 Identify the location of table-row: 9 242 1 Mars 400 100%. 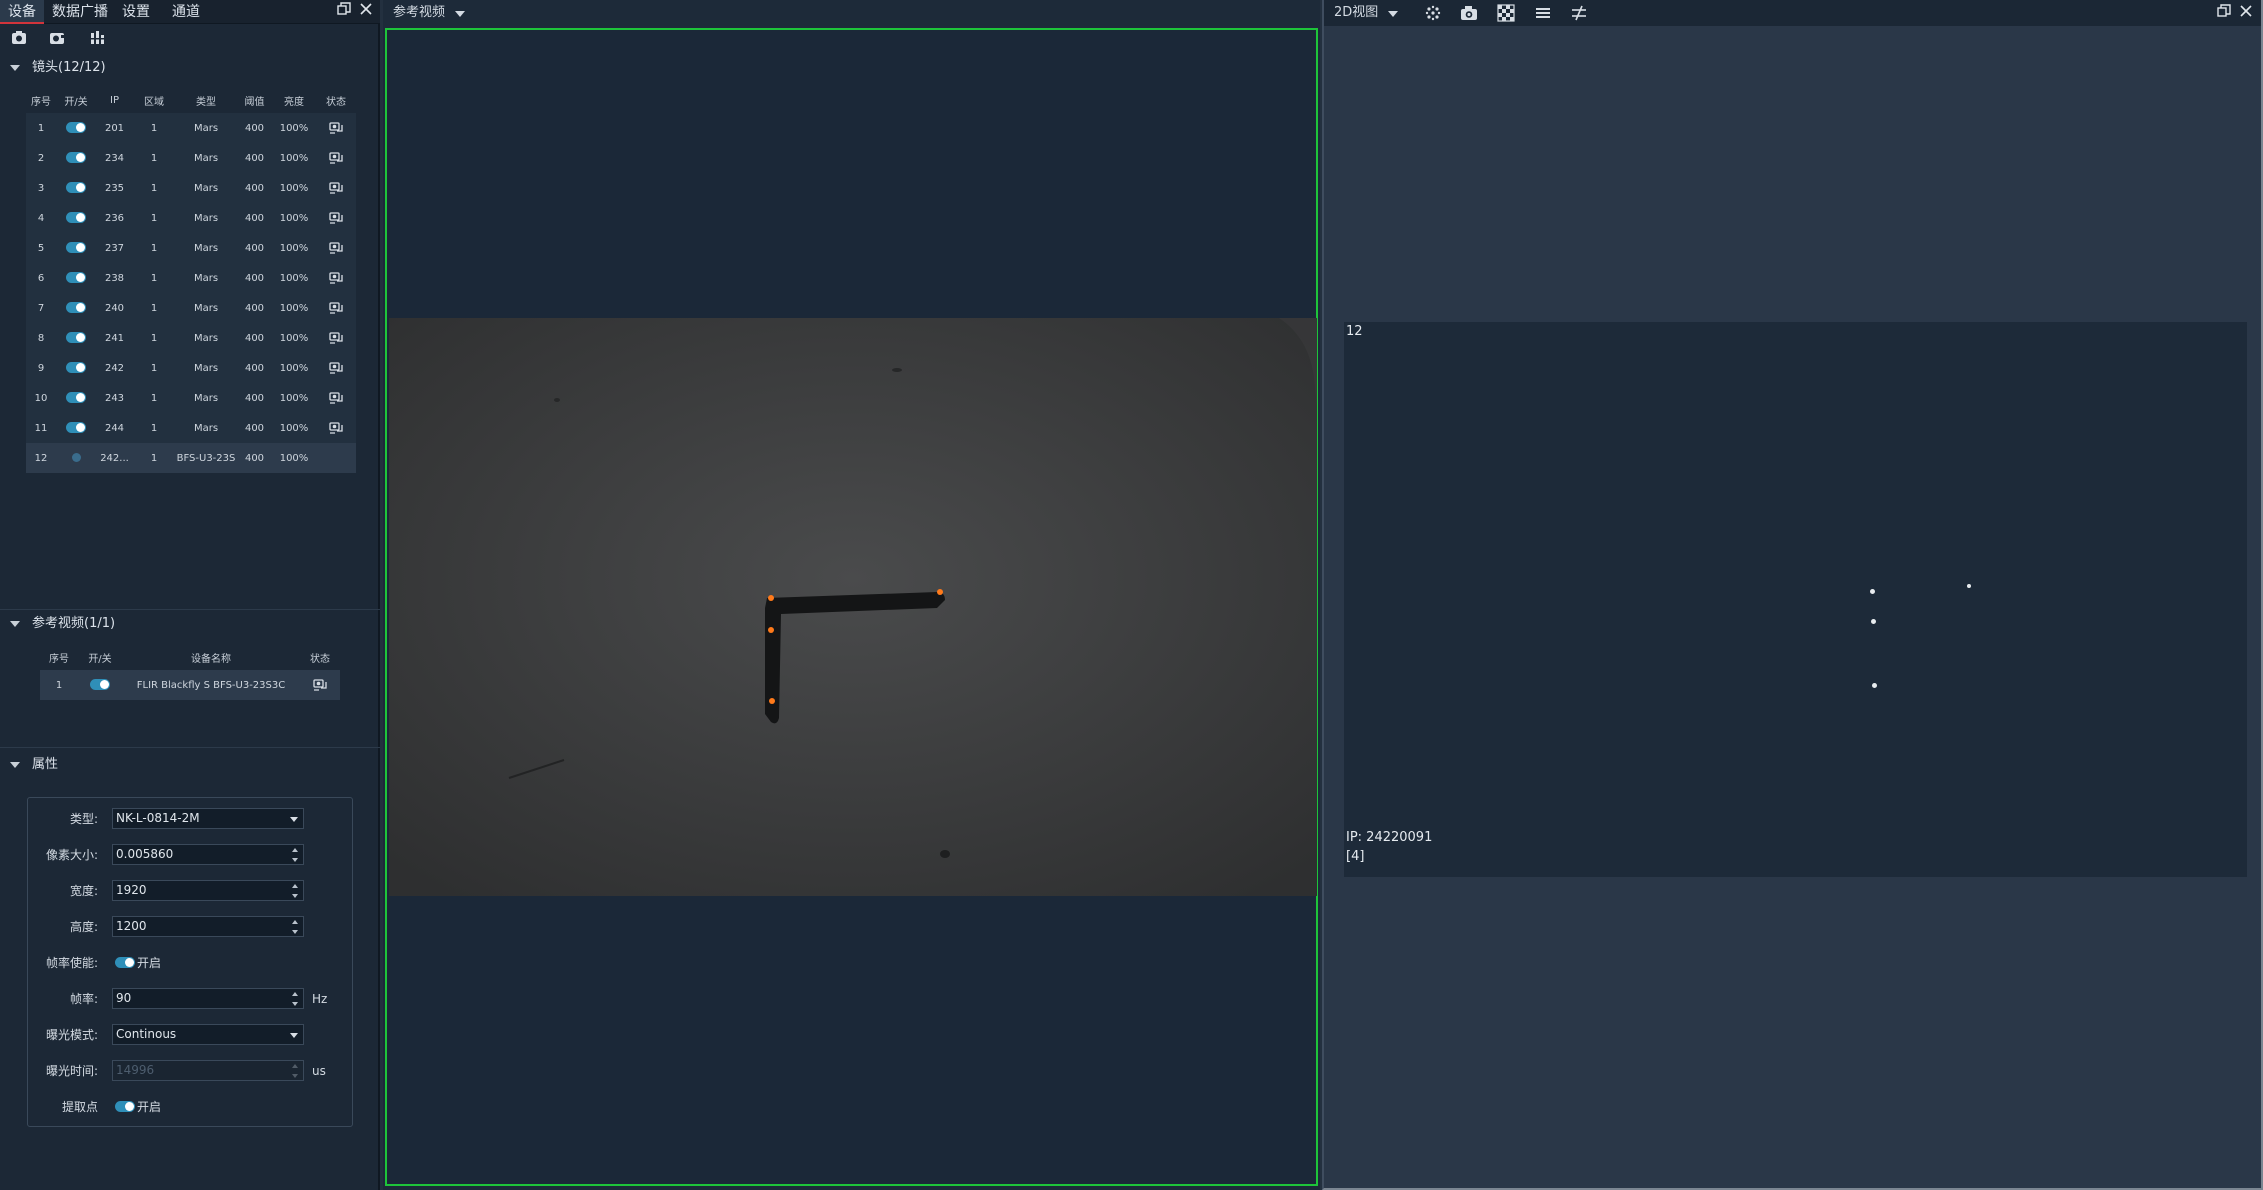
(191, 368).